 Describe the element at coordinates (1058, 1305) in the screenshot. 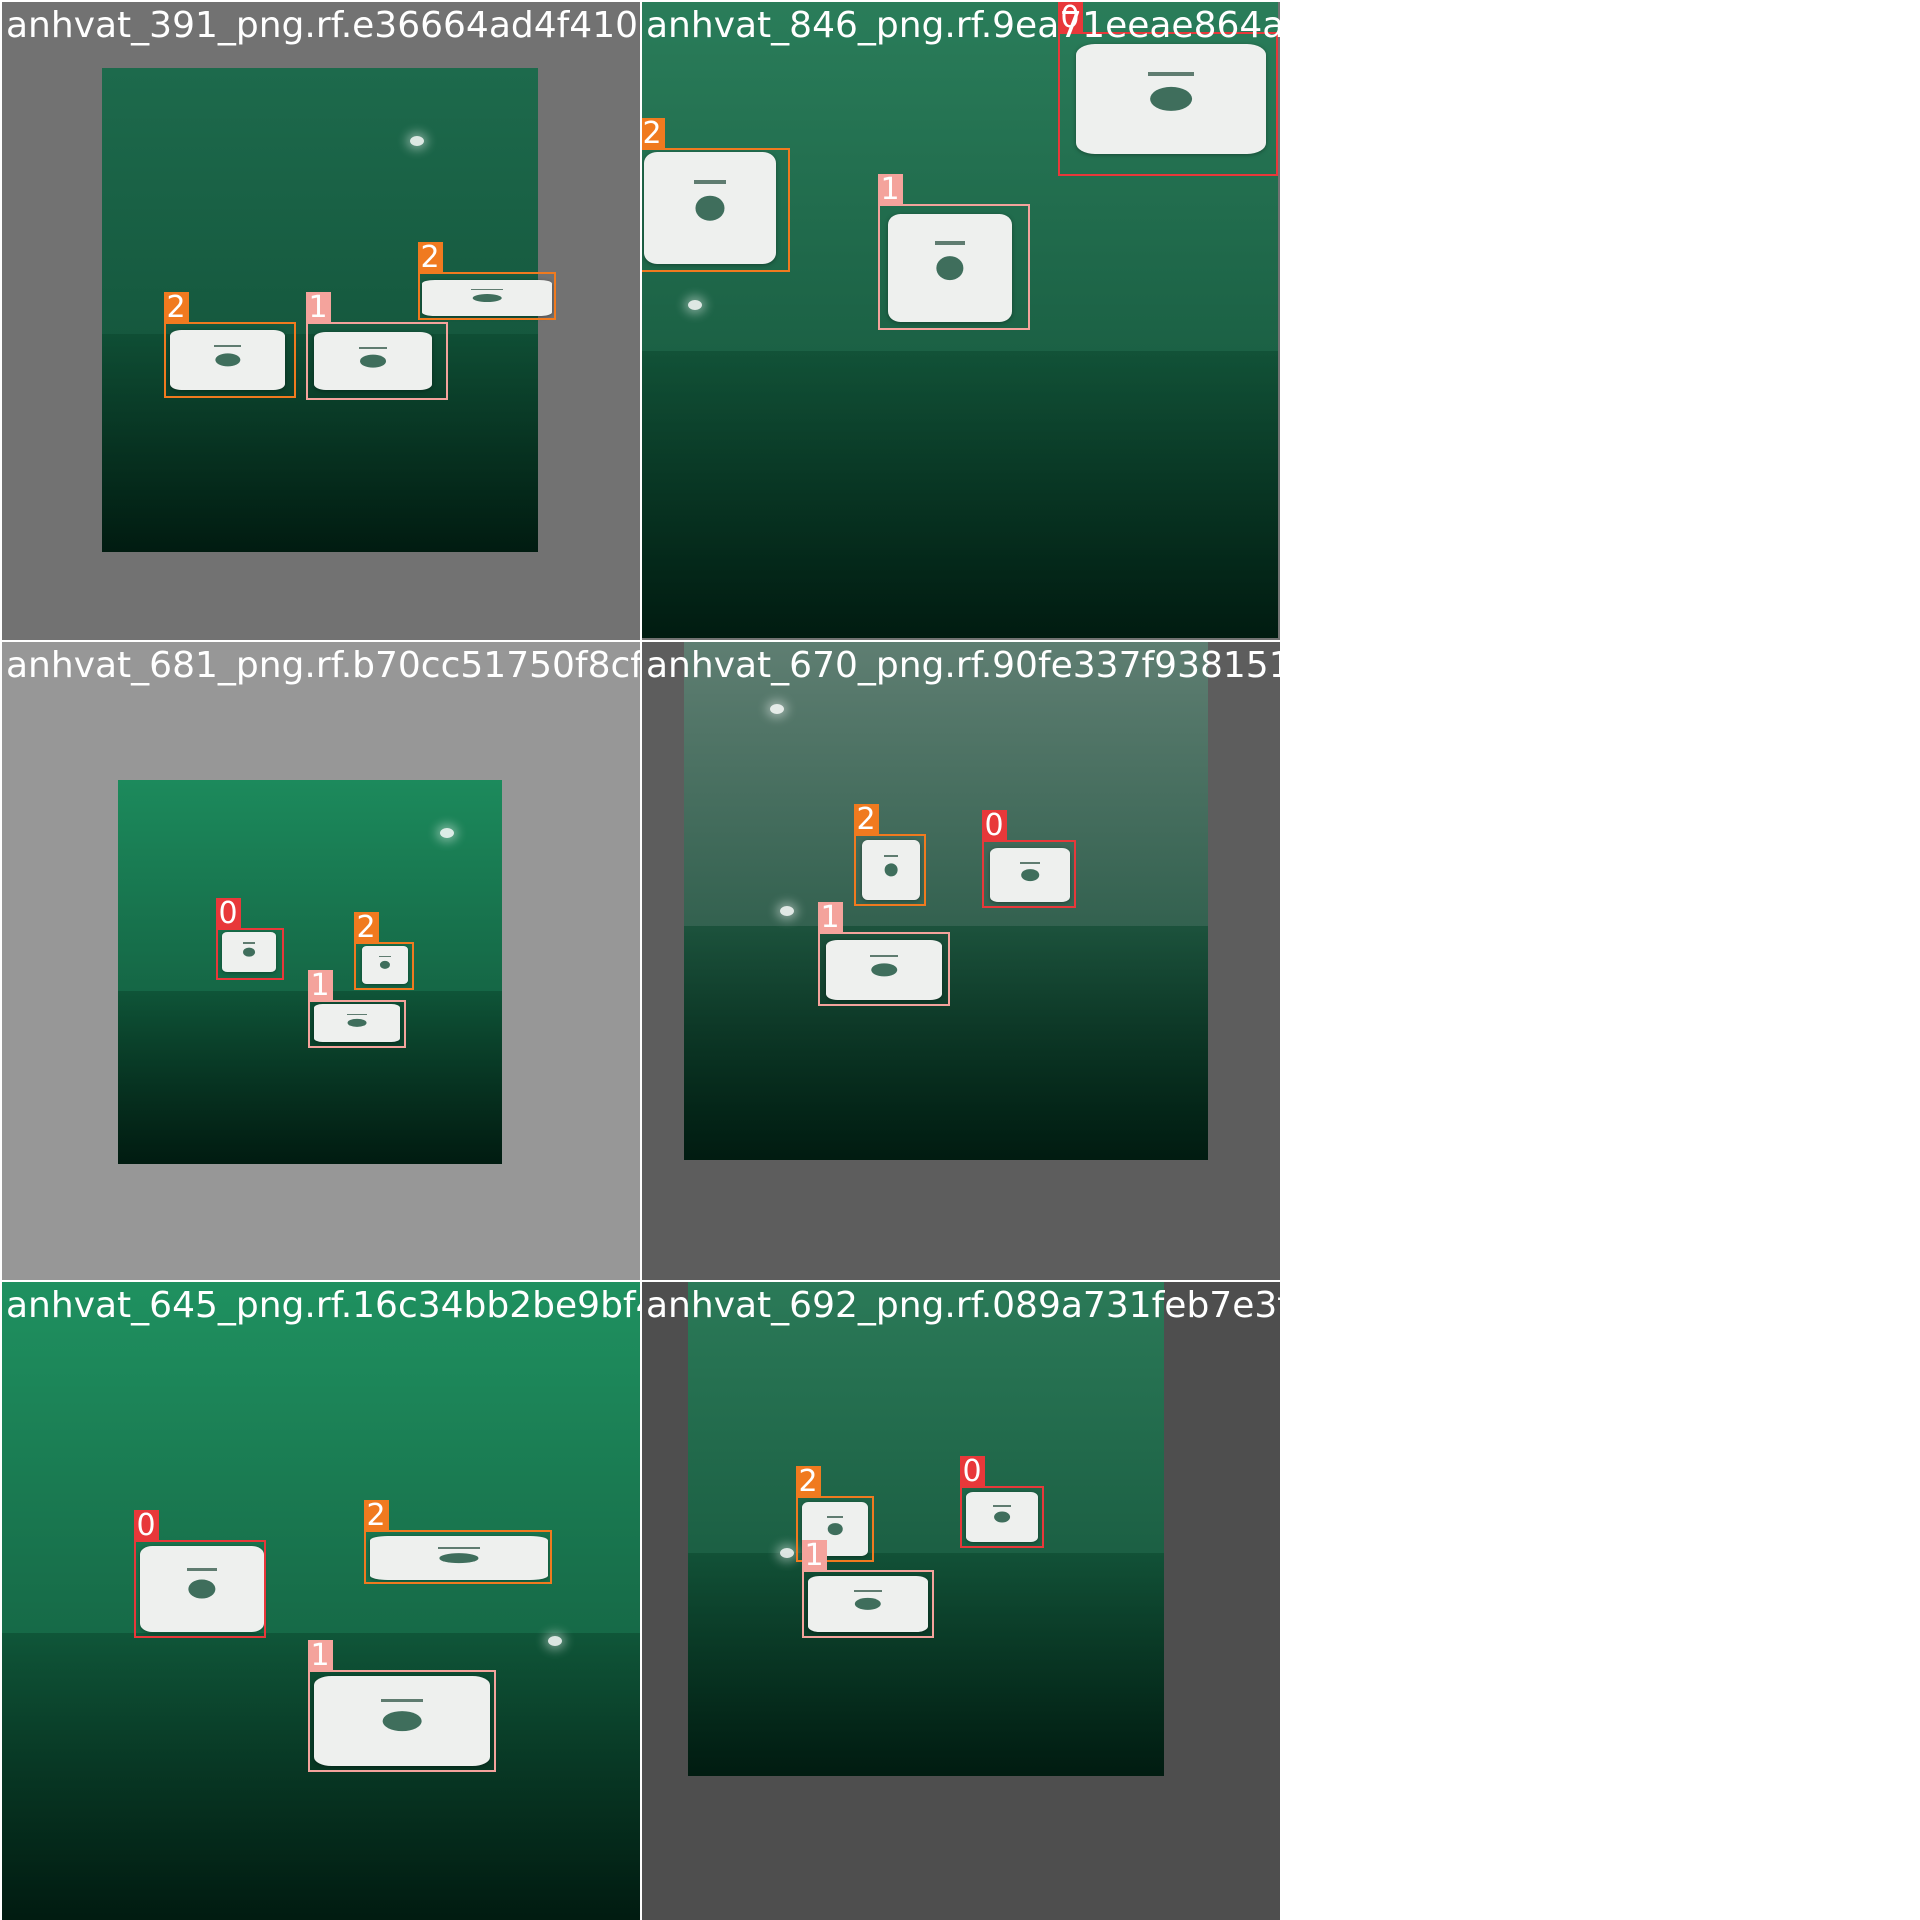

I see `image-filename: anhvat_692_png.rf.089a731feb7e3f2dce5db1` at that location.